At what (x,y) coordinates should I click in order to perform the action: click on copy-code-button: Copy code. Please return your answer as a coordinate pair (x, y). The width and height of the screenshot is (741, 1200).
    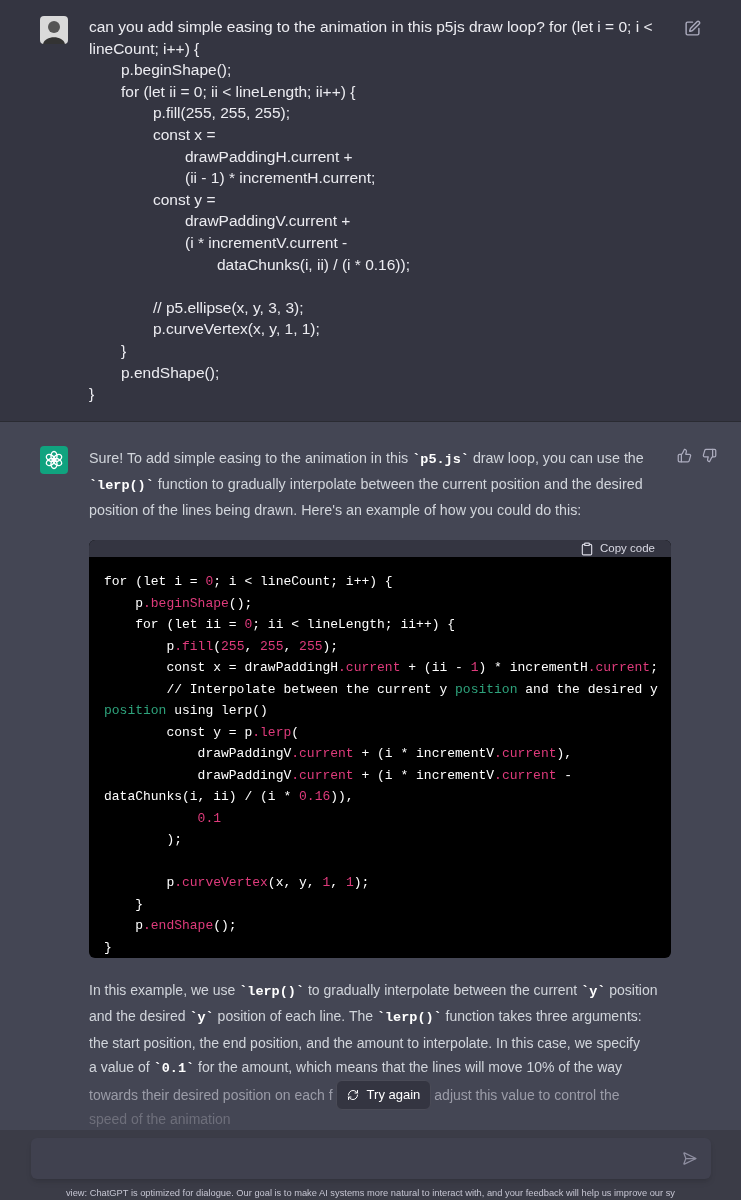
    Looking at the image, I should click on (617, 549).